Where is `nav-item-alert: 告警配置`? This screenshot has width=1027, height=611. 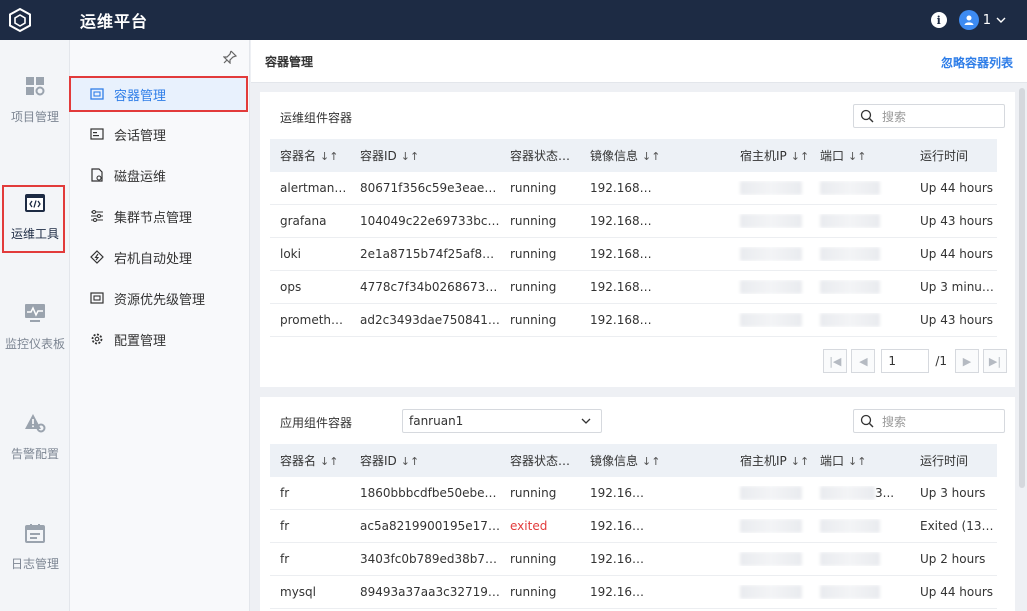 nav-item-alert: 告警配置 is located at coordinates (35, 437).